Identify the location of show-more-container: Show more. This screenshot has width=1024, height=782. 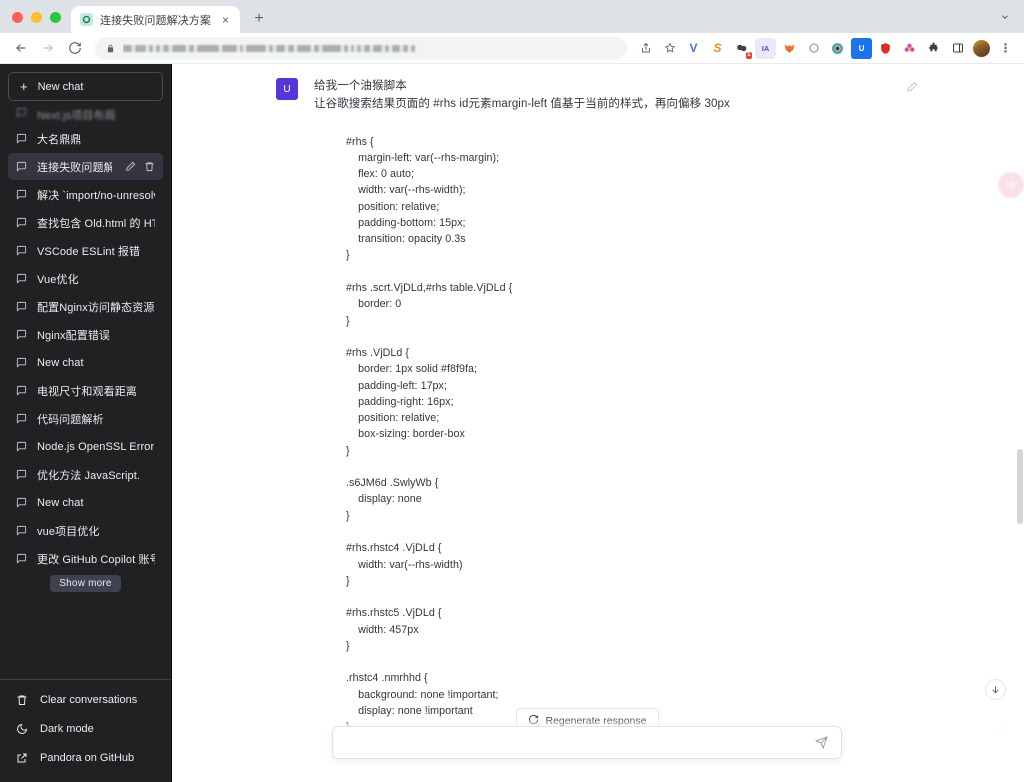
(85, 584).